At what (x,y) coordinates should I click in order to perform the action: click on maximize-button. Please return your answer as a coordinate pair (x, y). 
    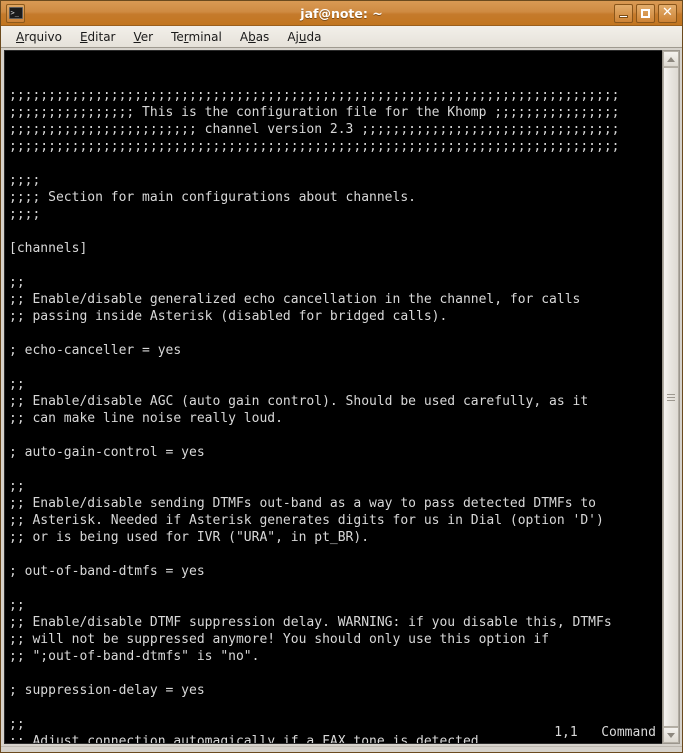
    Looking at the image, I should click on (645, 13).